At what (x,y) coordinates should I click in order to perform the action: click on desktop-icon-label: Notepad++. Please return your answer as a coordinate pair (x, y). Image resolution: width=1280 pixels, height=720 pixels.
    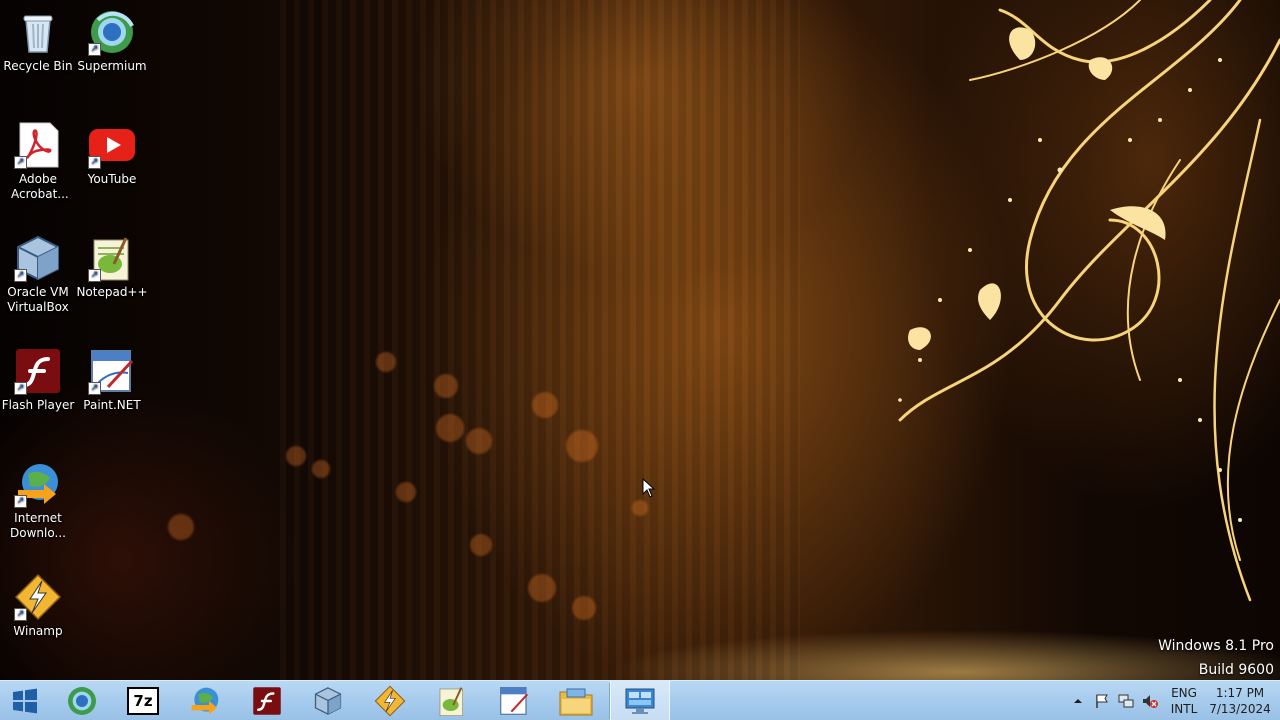
    Looking at the image, I should click on (112, 292).